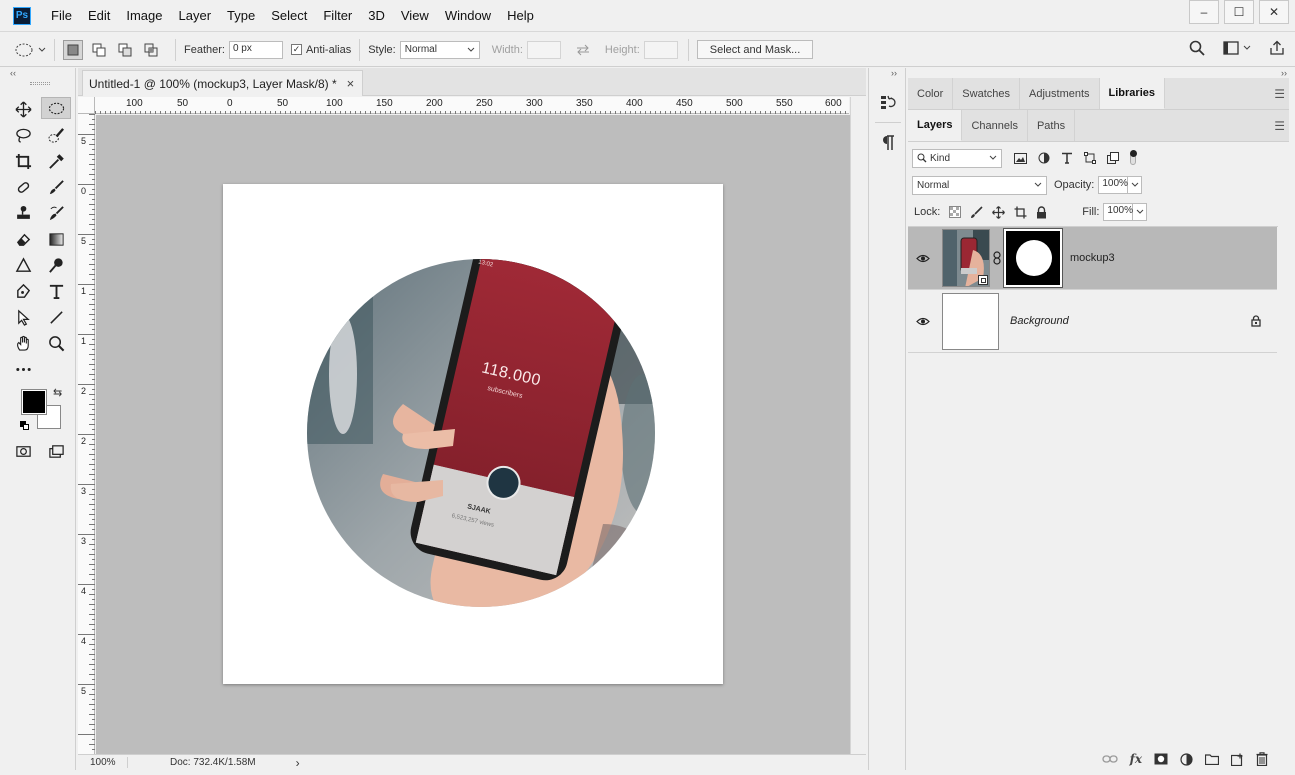  What do you see at coordinates (1110, 759) in the screenshot?
I see `link-layers-icon` at bounding box center [1110, 759].